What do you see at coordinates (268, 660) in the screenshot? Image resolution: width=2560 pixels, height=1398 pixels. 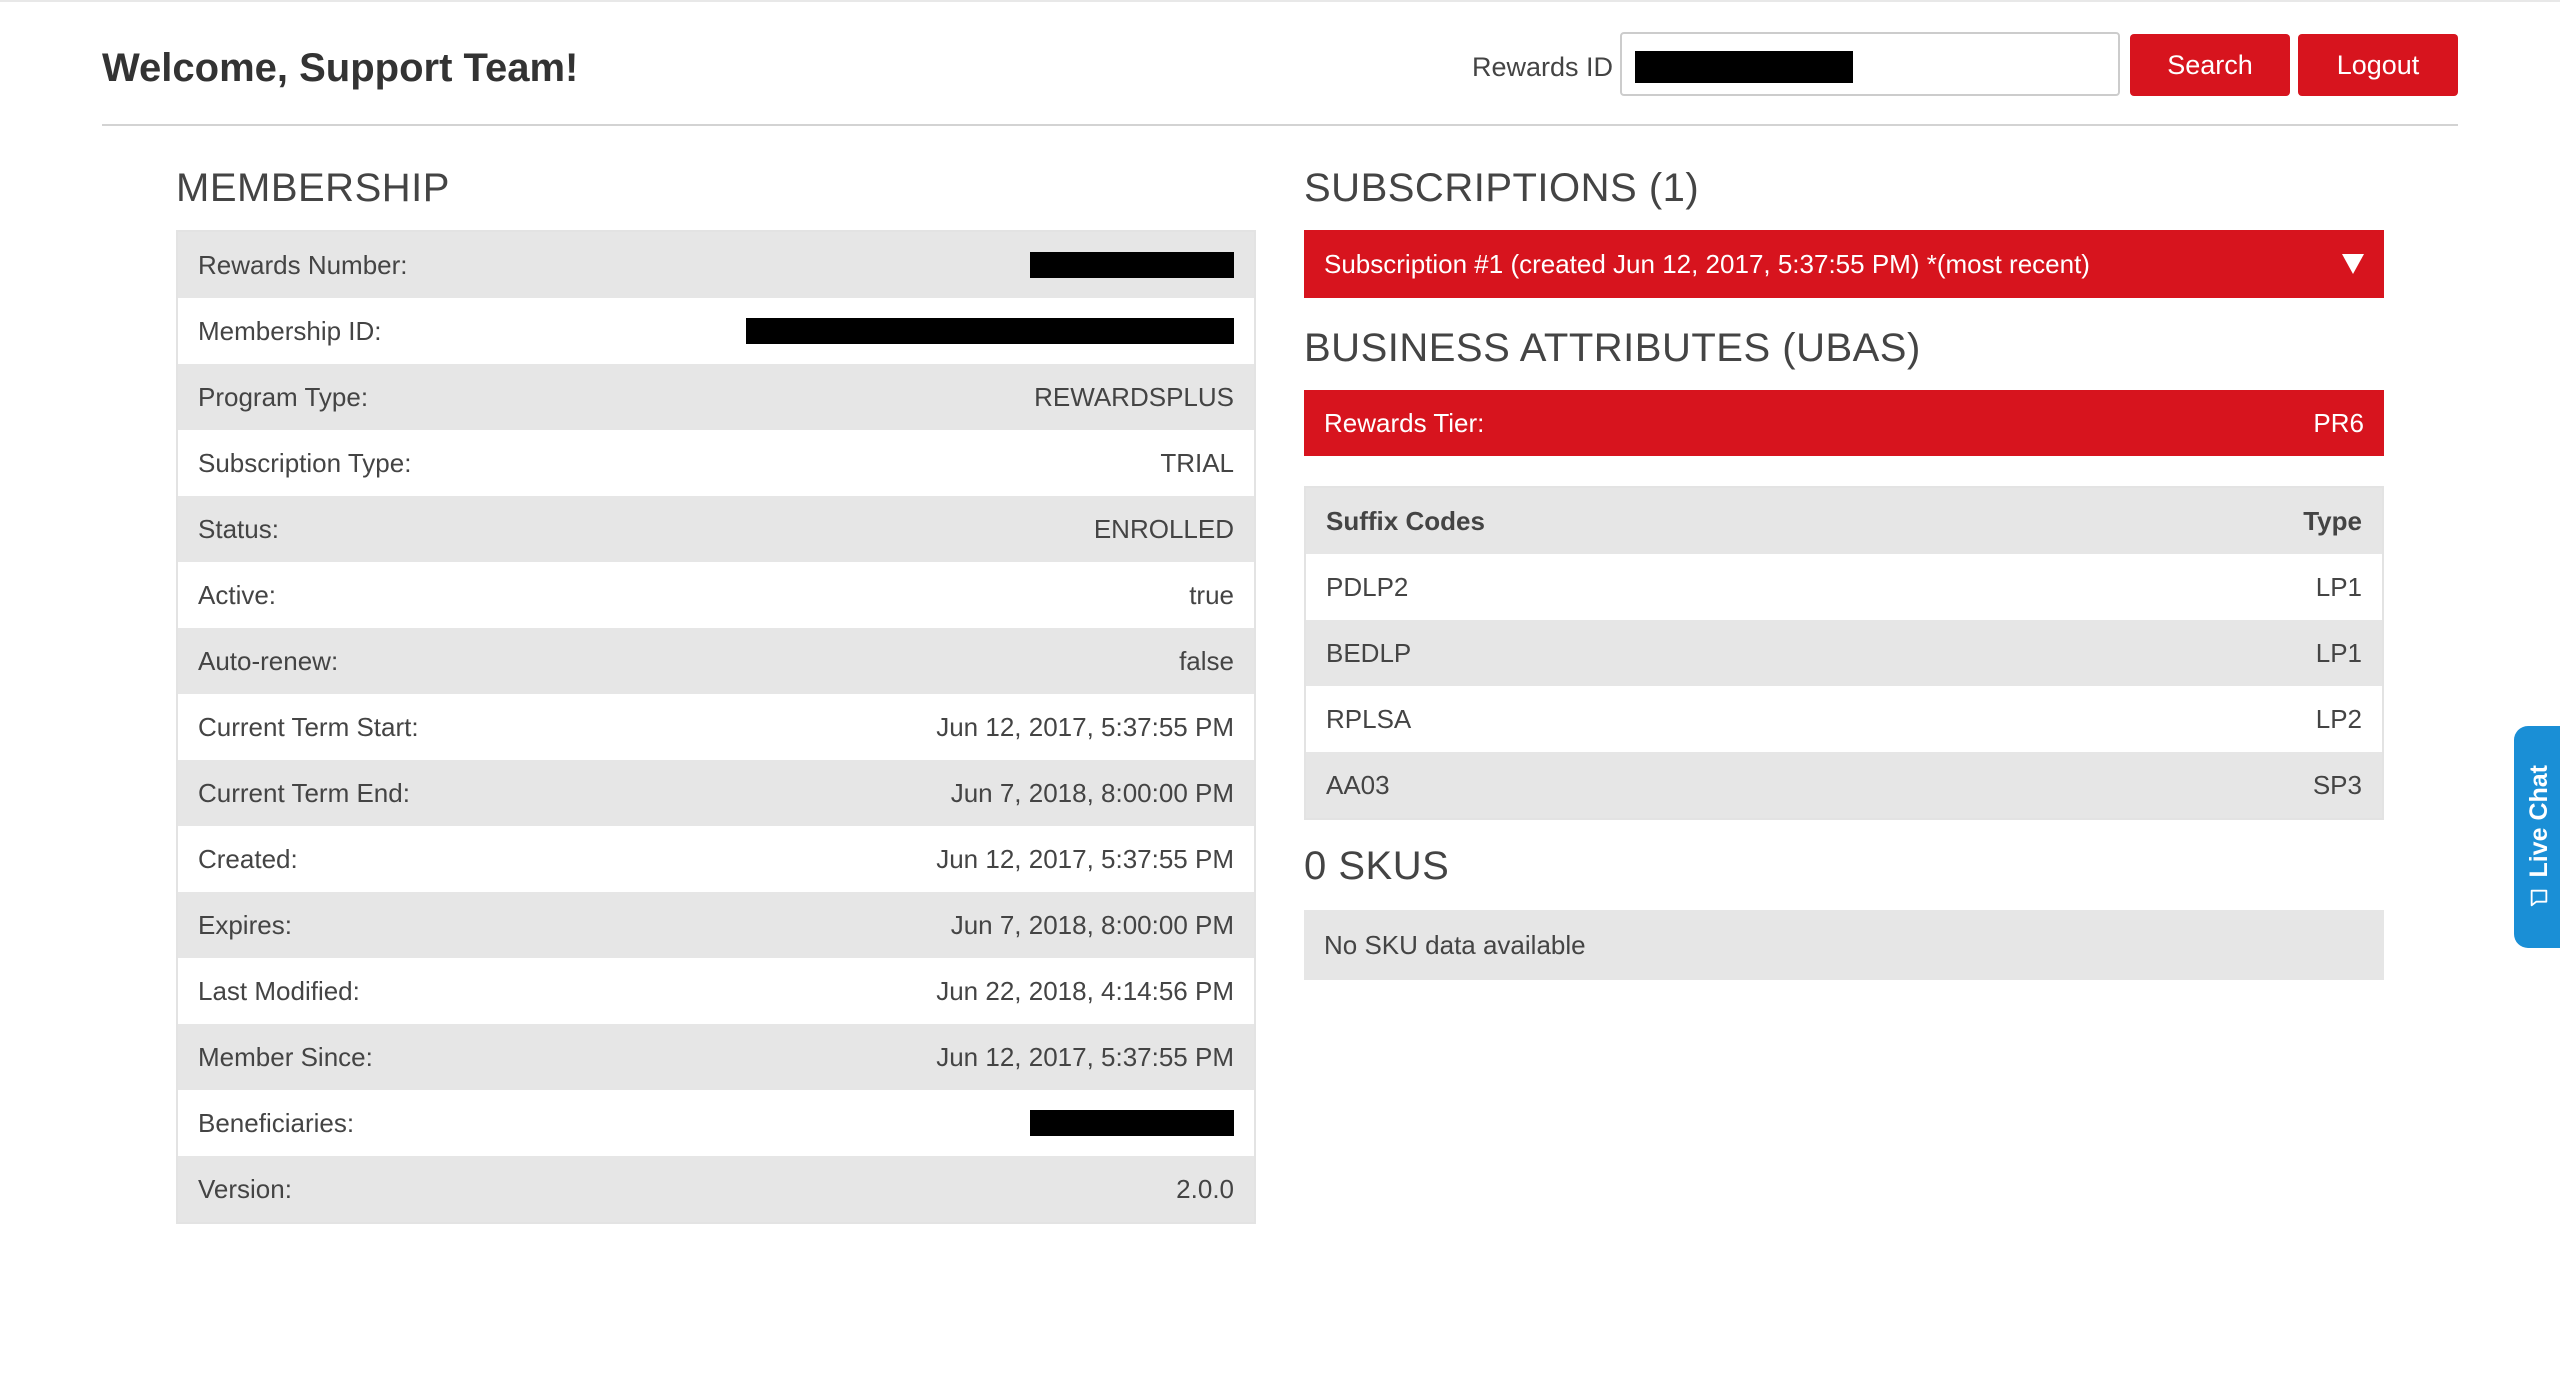 I see `row-label: Auto-renew:` at bounding box center [268, 660].